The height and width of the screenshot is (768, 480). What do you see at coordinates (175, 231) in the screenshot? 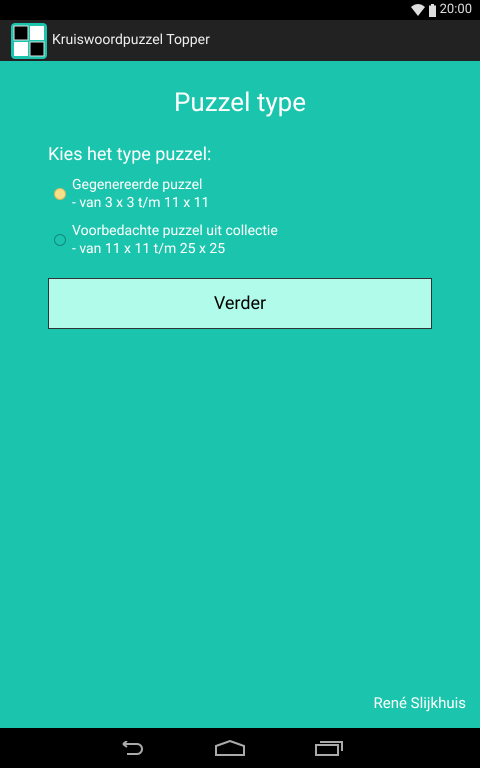
I see `option-label: Voorbedachte puzzel uit collectie` at bounding box center [175, 231].